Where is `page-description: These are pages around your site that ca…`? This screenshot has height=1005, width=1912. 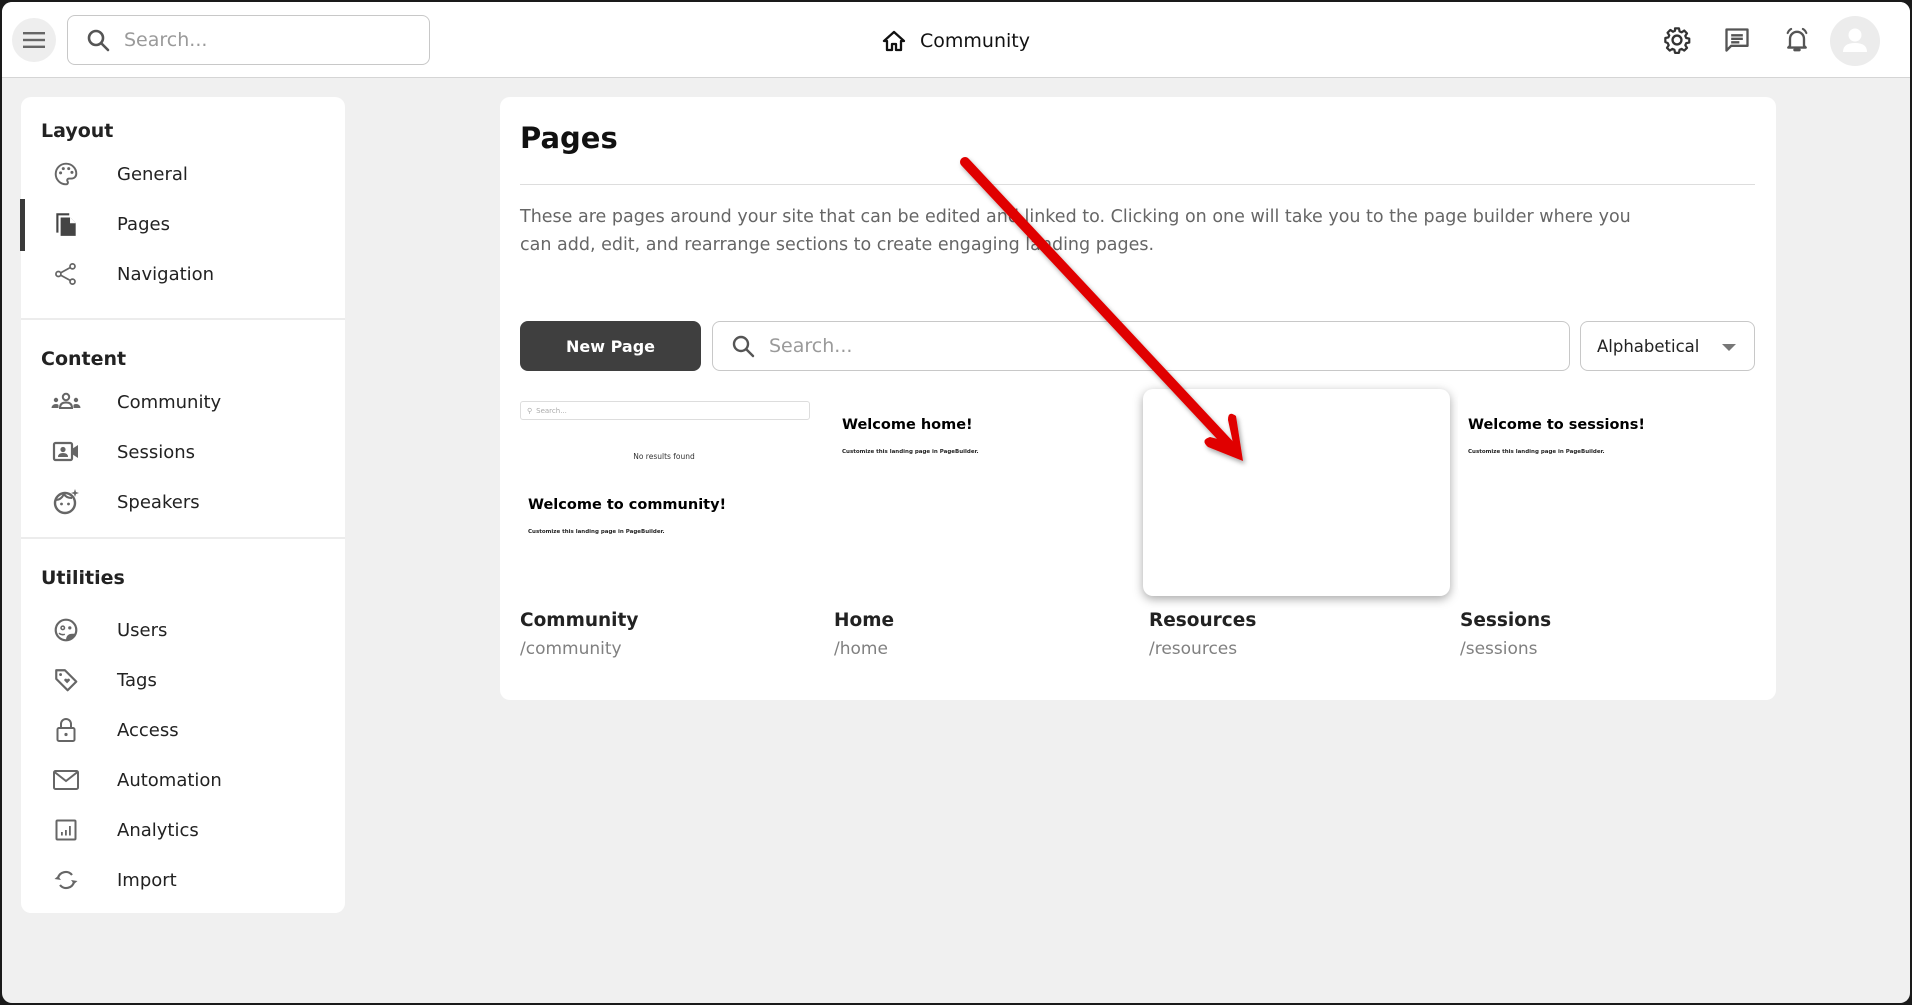
page-description: These are pages around your site that ca… is located at coordinates (1075, 231).